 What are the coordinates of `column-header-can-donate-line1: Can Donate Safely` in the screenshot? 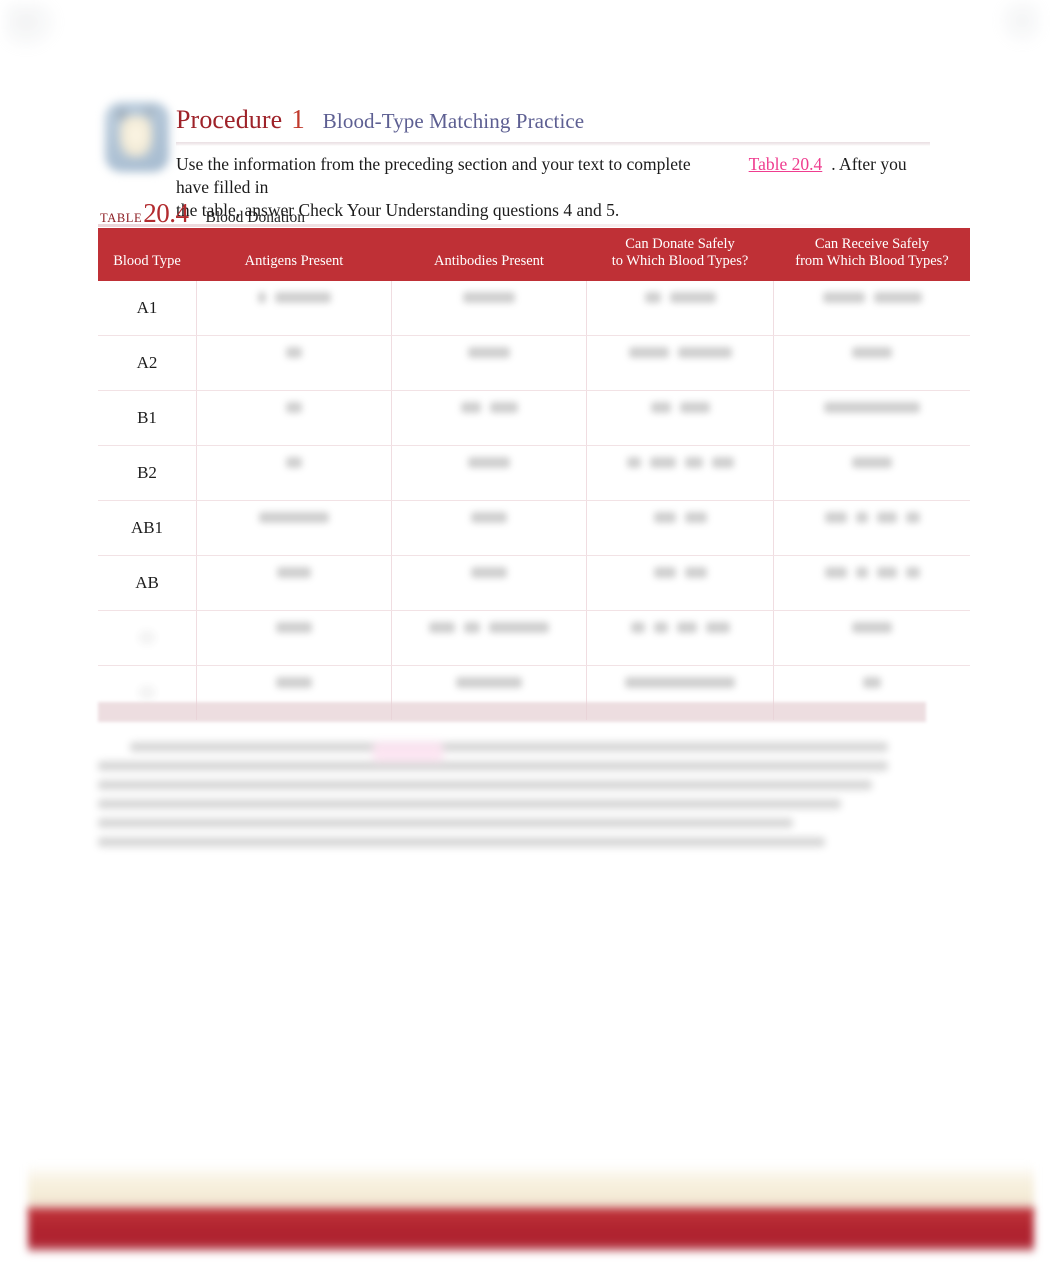 It's located at (680, 244).